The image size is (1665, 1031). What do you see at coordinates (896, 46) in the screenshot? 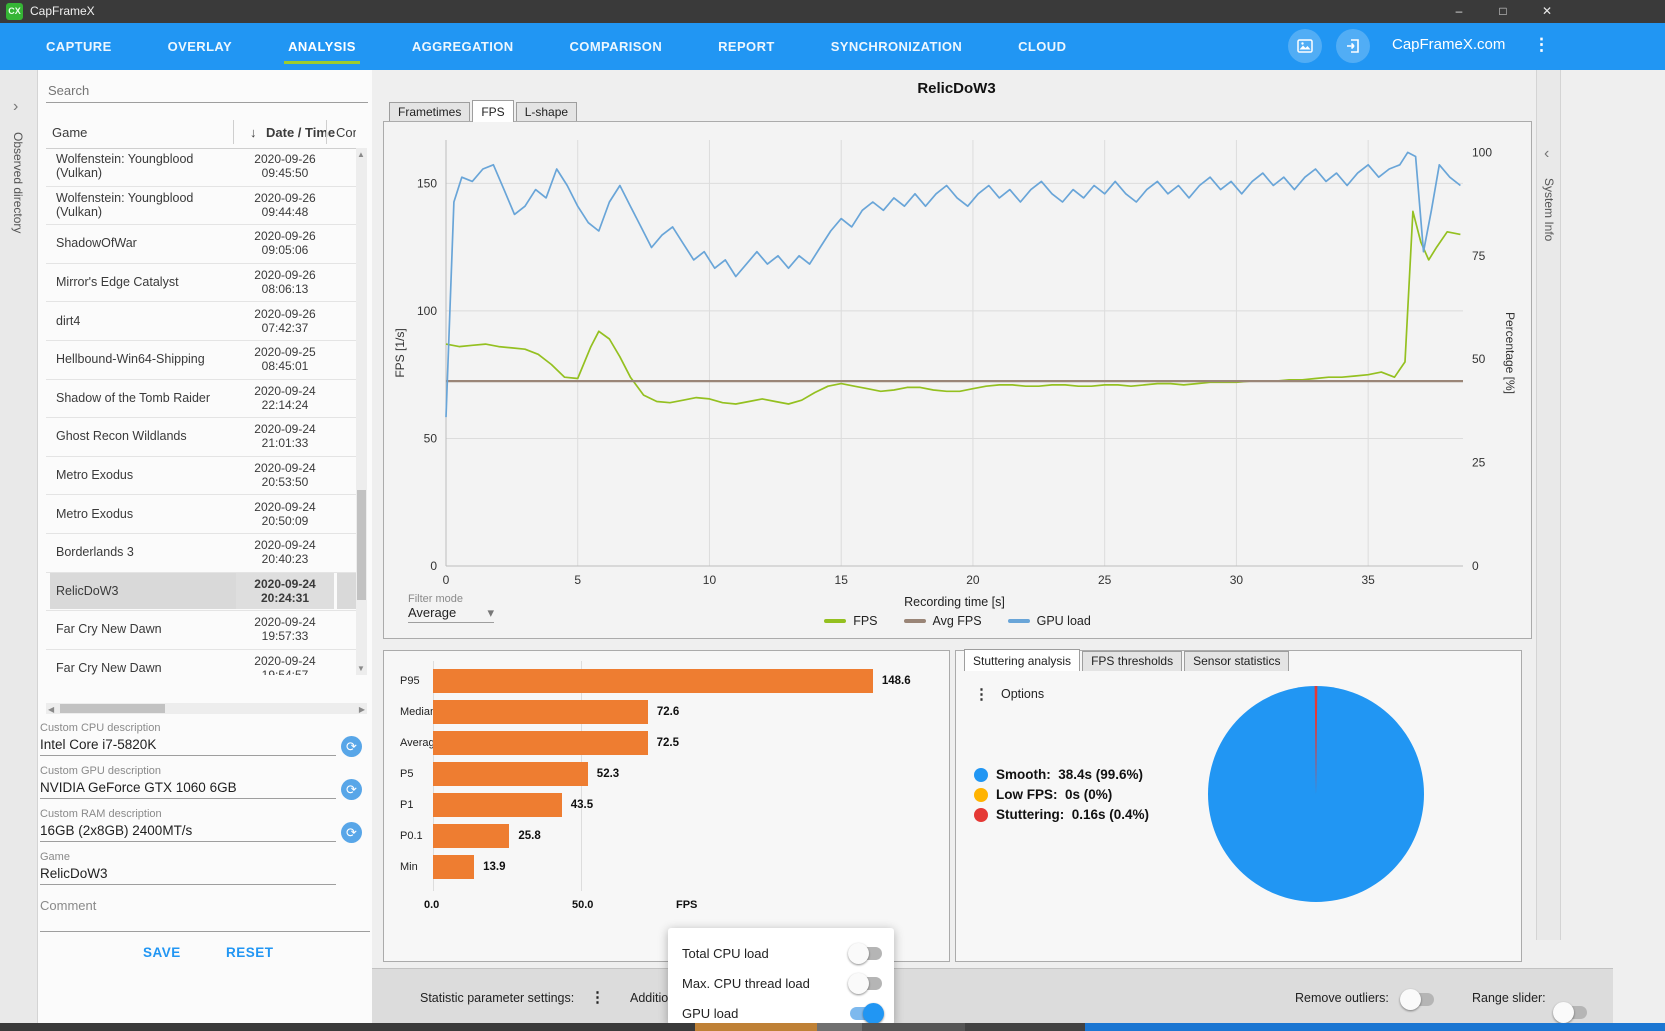
I see `nav-tab-synchronization: SYNCHRONIZATION` at bounding box center [896, 46].